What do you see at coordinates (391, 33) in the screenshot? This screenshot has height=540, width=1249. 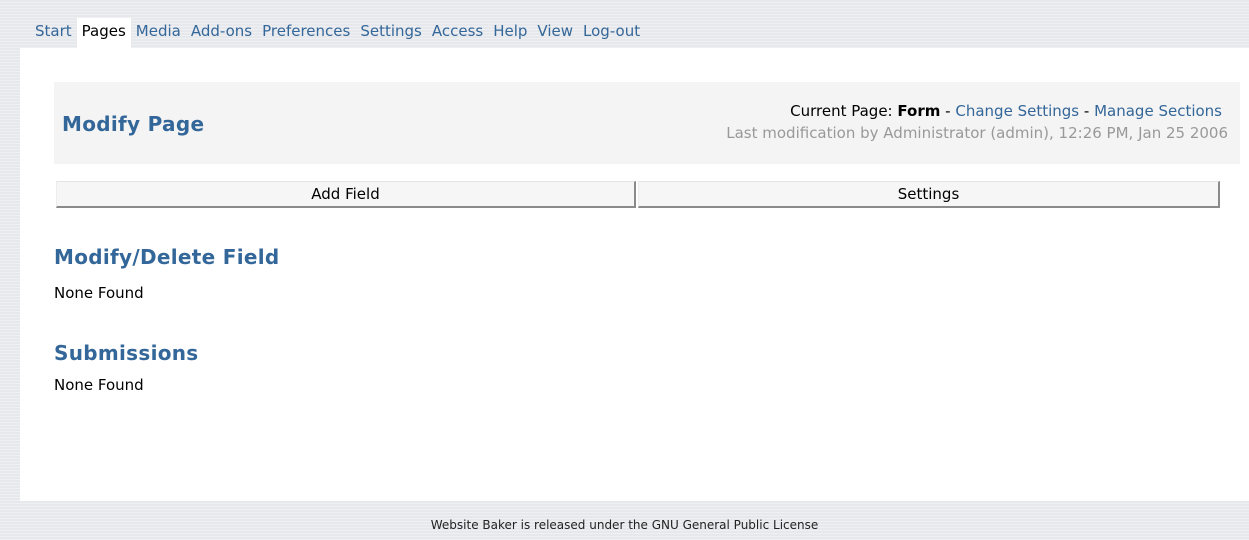 I see `nav-item-settings: Settings` at bounding box center [391, 33].